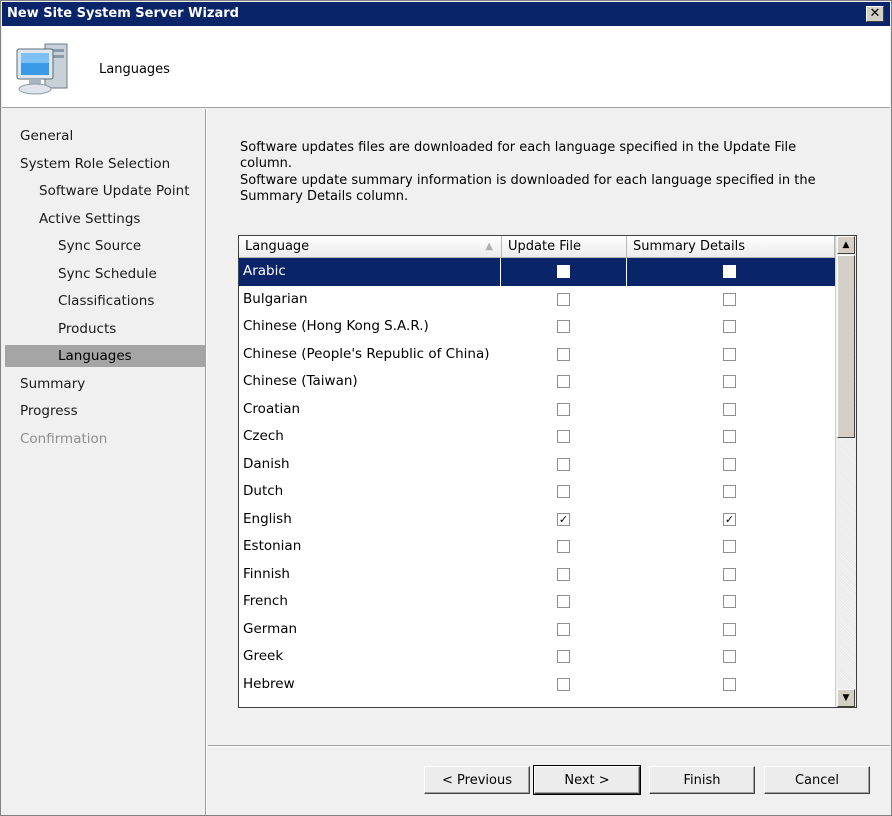 The image size is (892, 816). I want to click on vertical-scrollbar: ▲ ▼, so click(845, 471).